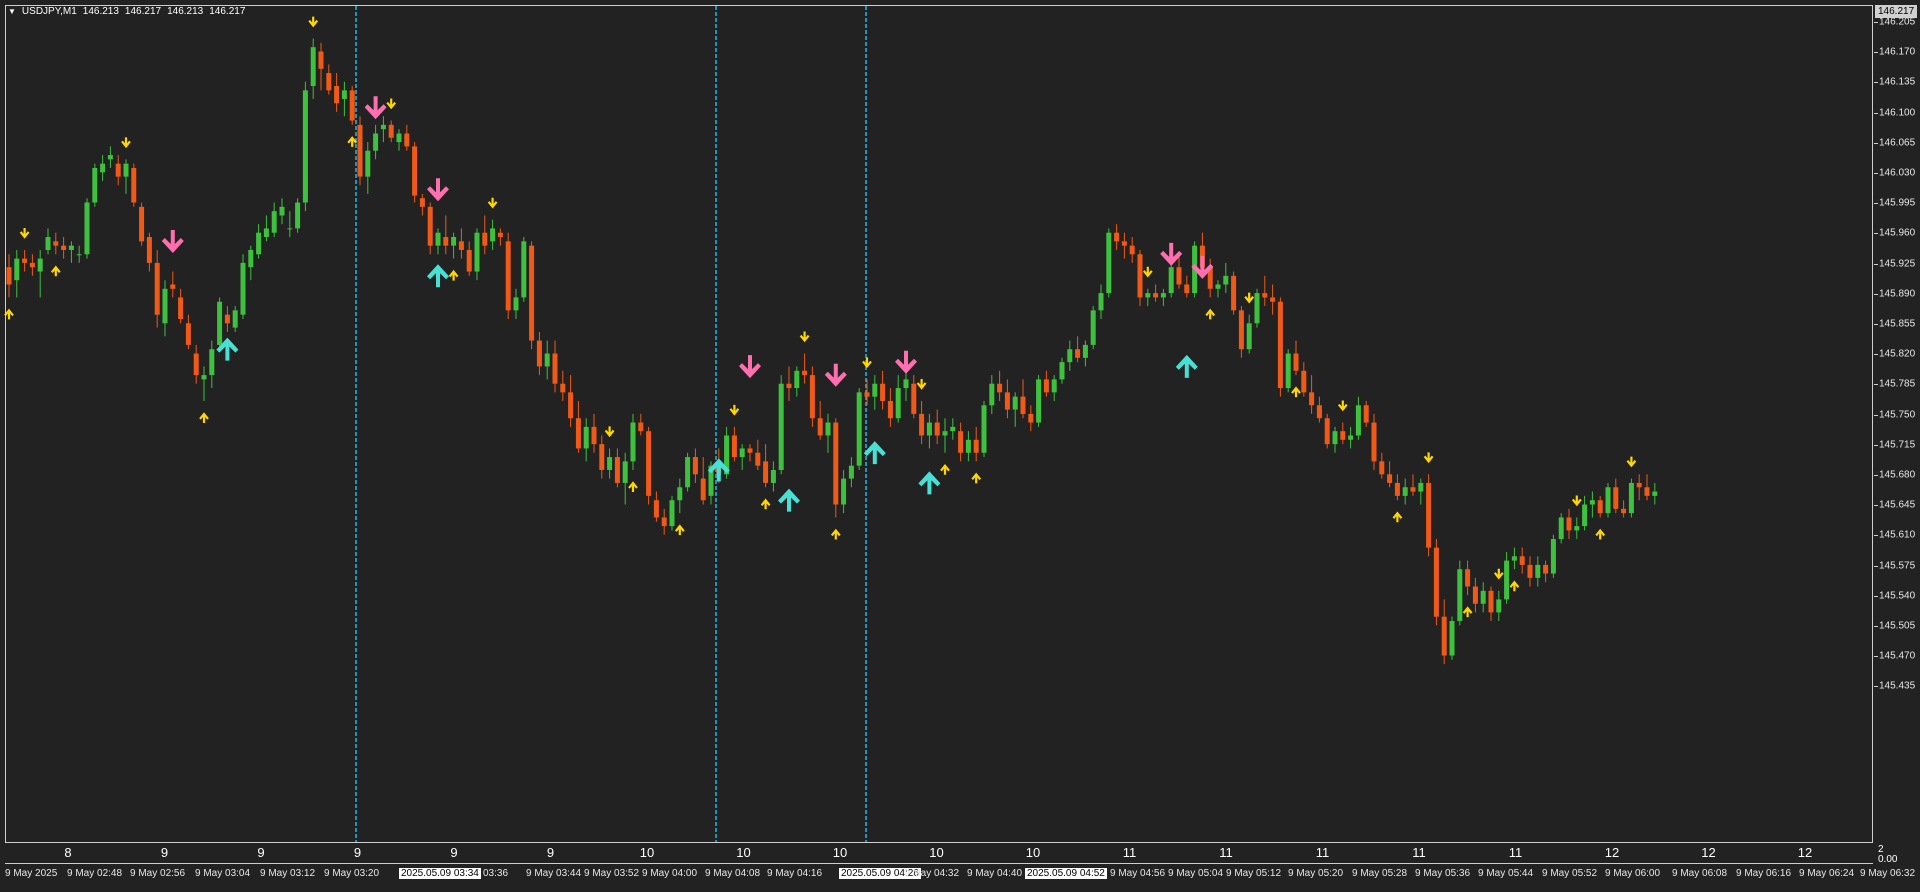 This screenshot has height=892, width=1920. What do you see at coordinates (1897, 354) in the screenshot?
I see `price-label: 145.820` at bounding box center [1897, 354].